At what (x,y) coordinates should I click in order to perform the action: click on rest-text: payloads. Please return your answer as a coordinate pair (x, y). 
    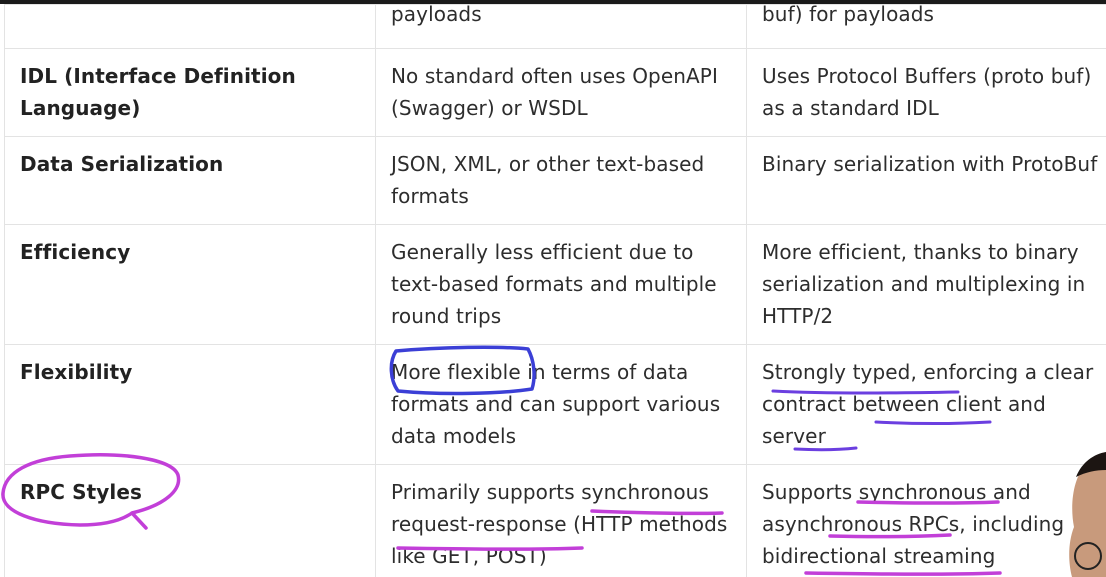
    Looking at the image, I should click on (436, 15).